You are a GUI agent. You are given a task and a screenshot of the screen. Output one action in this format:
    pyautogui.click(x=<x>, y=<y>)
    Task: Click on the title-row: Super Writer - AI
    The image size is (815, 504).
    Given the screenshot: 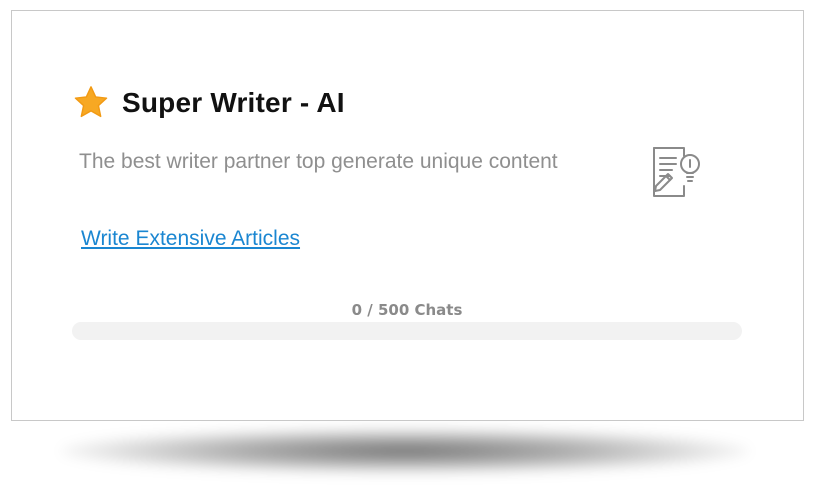 What is the action you would take?
    pyautogui.click(x=208, y=103)
    